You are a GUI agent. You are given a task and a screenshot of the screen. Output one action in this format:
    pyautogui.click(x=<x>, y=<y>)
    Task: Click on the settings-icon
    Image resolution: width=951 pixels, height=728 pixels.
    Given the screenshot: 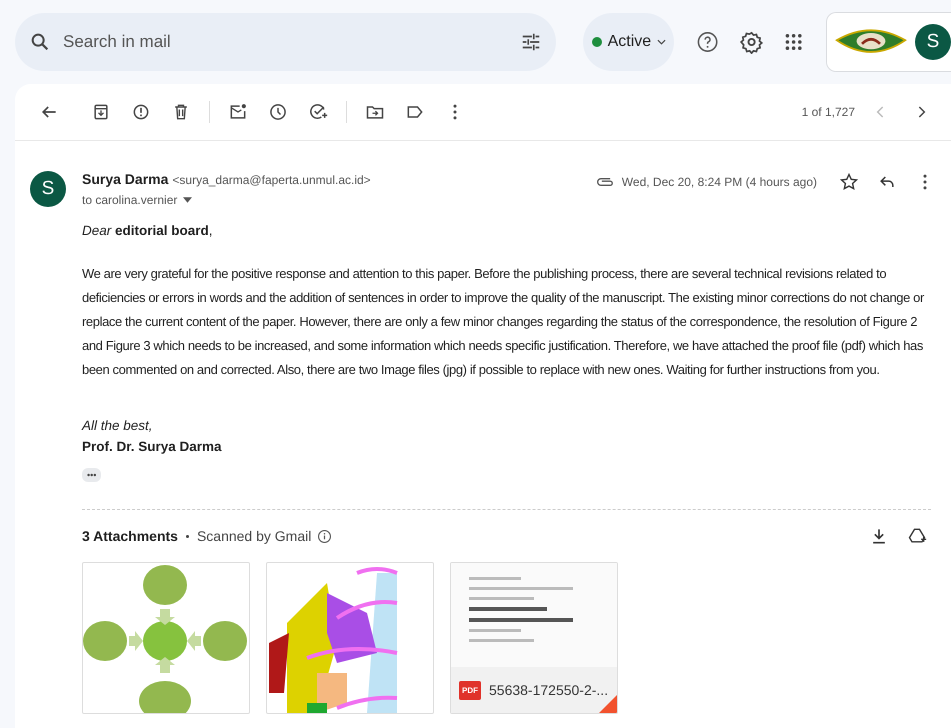 What is the action you would take?
    pyautogui.click(x=751, y=42)
    